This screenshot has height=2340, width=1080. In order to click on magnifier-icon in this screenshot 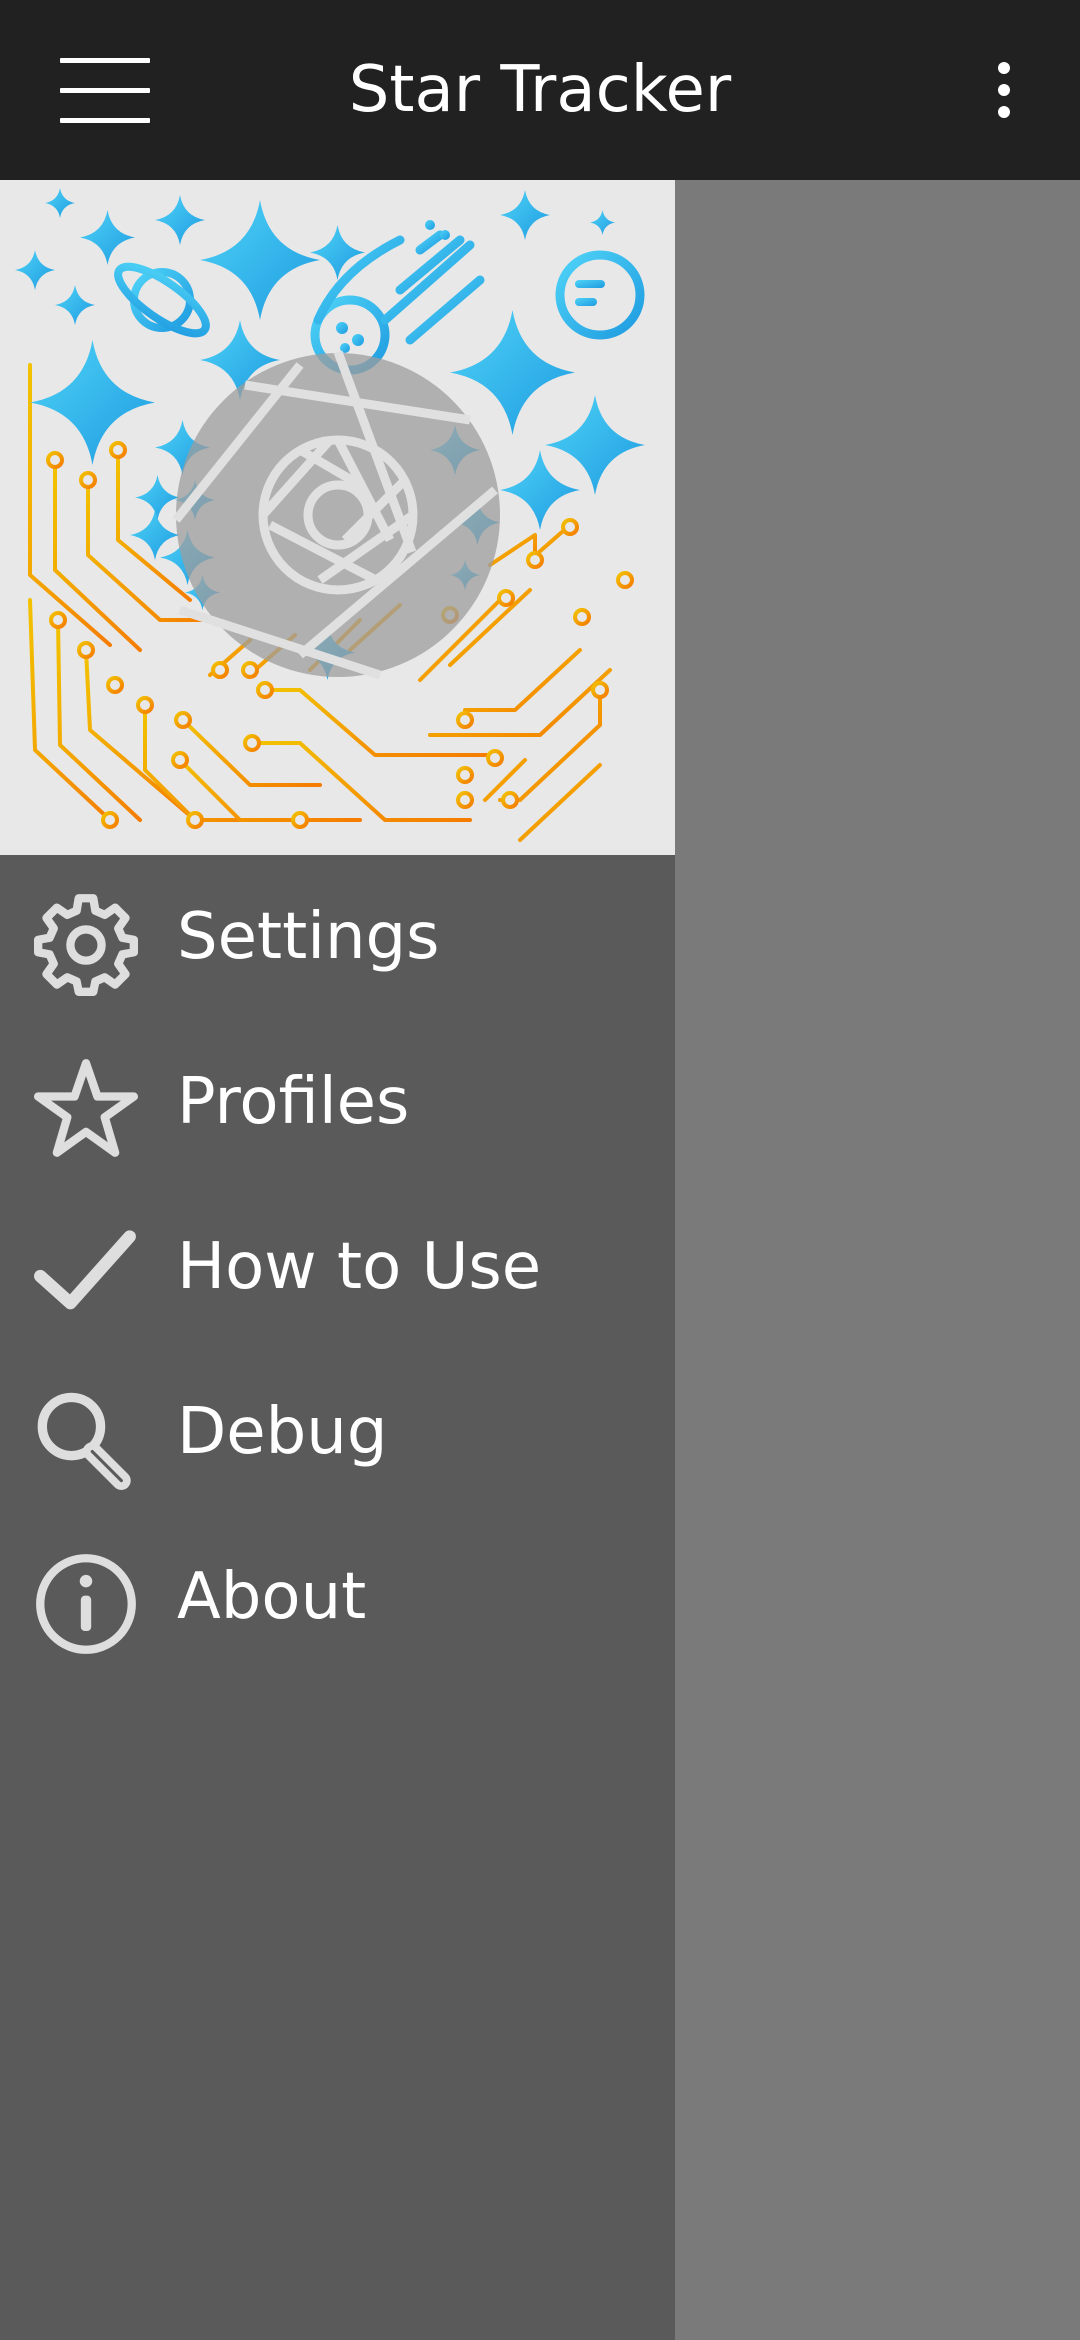, I will do `click(84, 1441)`.